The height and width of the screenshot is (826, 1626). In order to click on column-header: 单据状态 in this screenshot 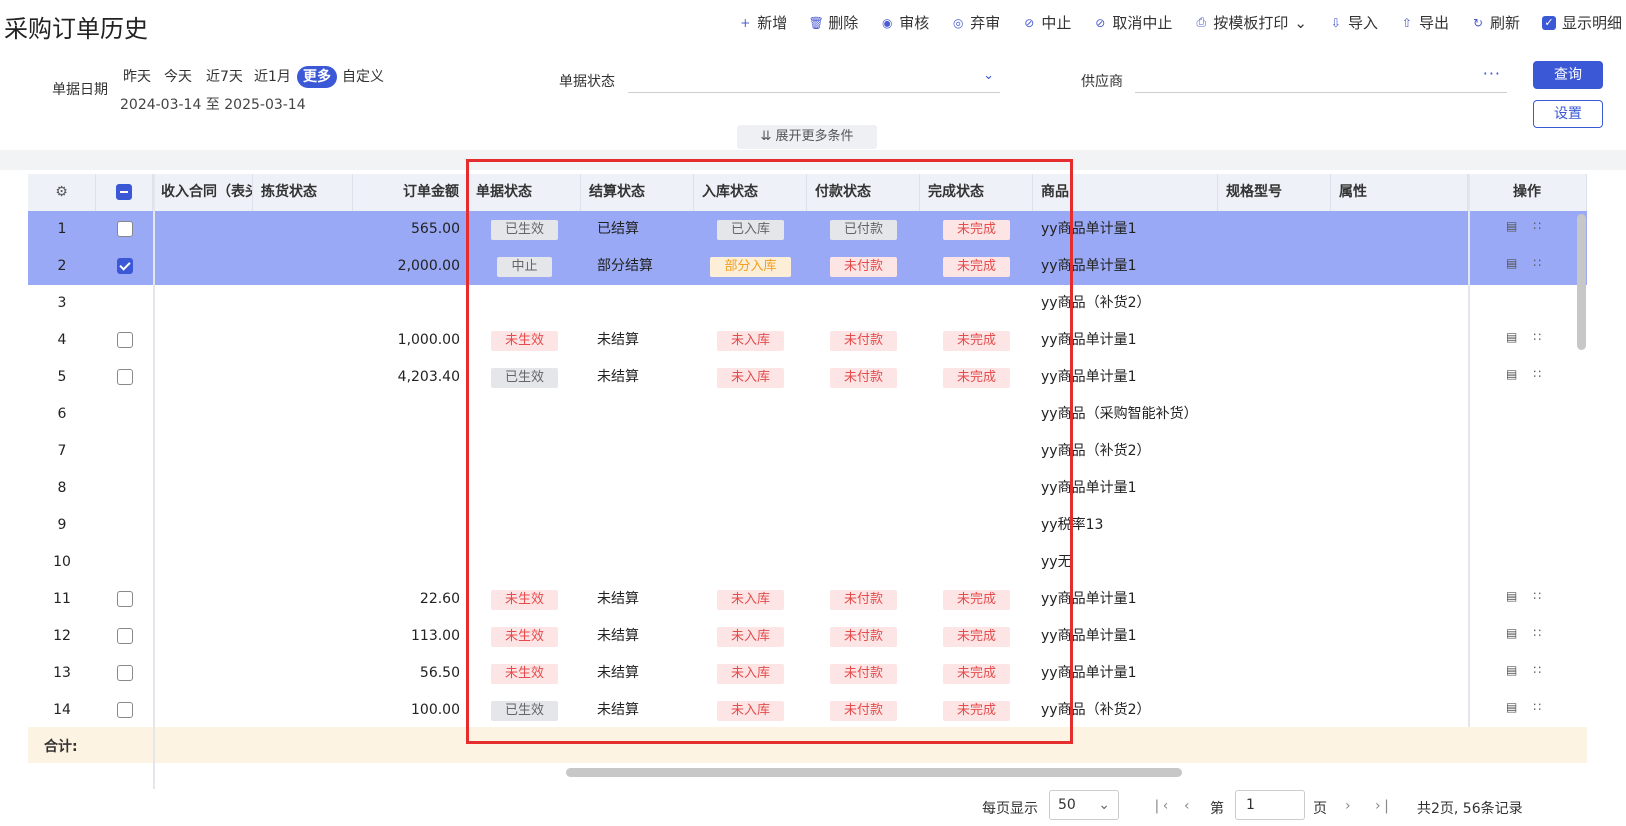, I will do `click(524, 192)`.